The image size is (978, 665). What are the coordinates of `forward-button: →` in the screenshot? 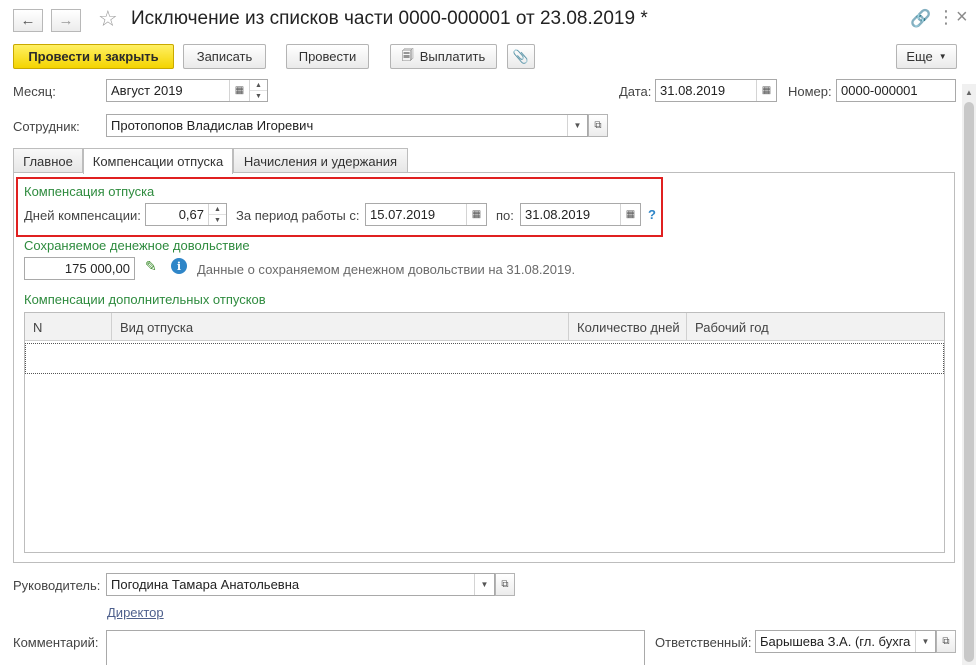 It's located at (66, 20).